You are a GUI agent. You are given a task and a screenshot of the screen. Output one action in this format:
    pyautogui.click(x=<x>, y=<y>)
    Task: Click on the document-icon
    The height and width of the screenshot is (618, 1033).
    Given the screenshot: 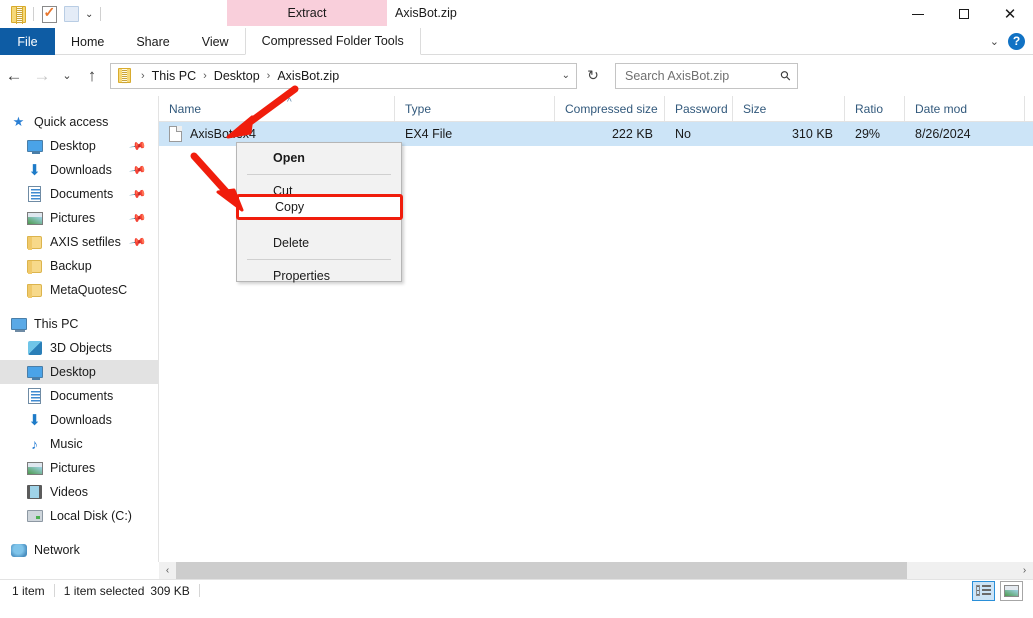 What is the action you would take?
    pyautogui.click(x=34, y=194)
    